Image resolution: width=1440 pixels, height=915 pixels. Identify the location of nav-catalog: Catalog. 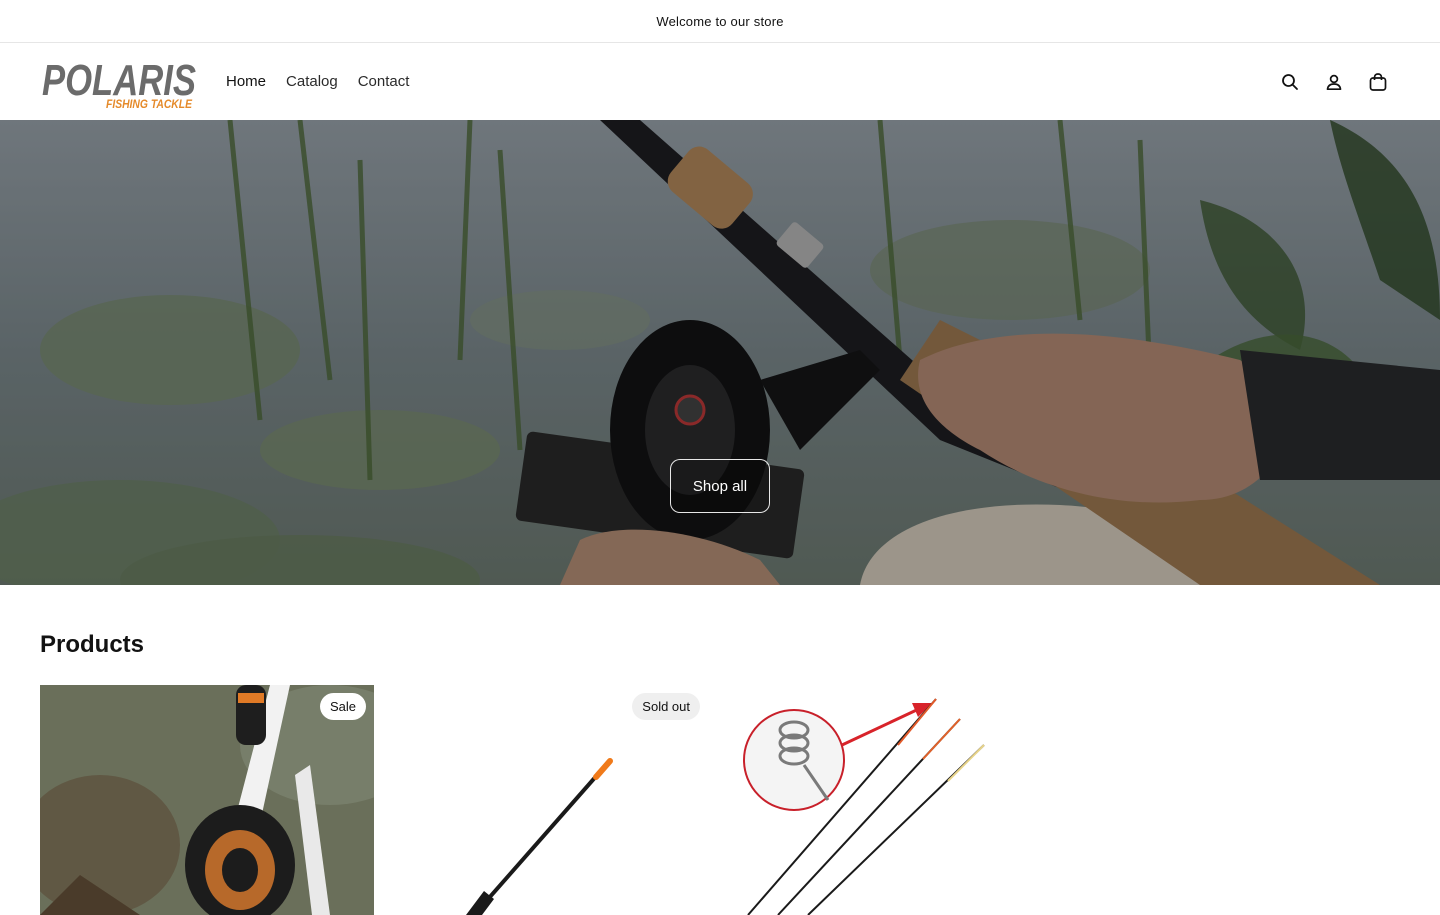
(312, 81).